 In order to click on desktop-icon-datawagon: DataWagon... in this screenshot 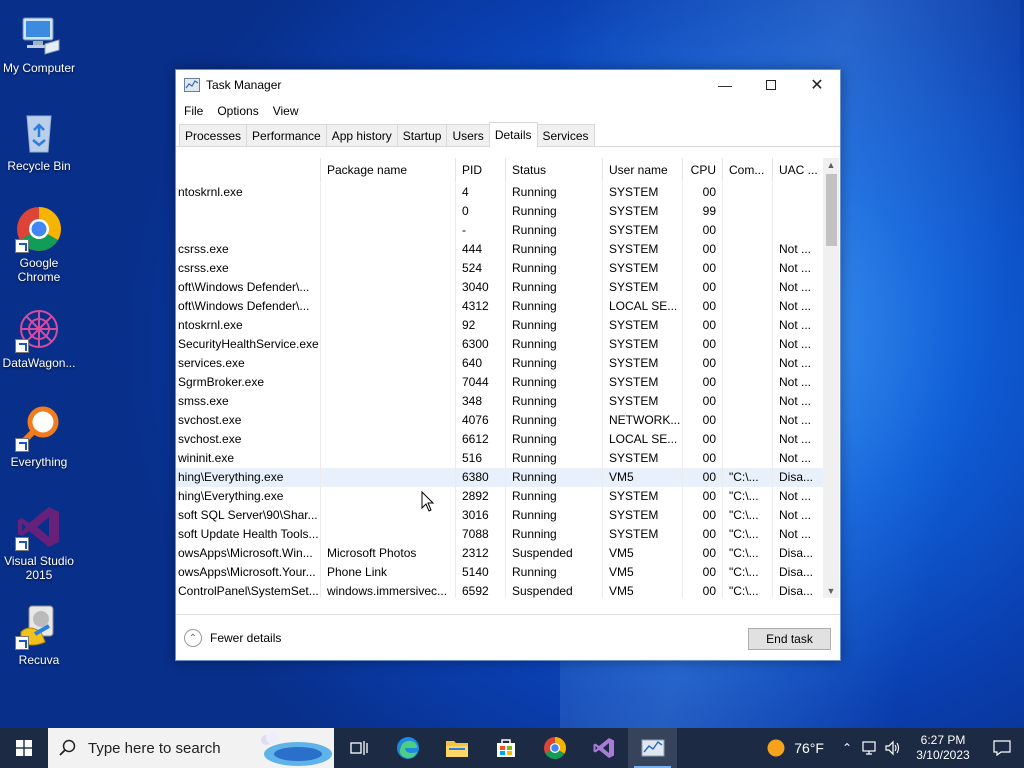, I will do `click(39, 337)`.